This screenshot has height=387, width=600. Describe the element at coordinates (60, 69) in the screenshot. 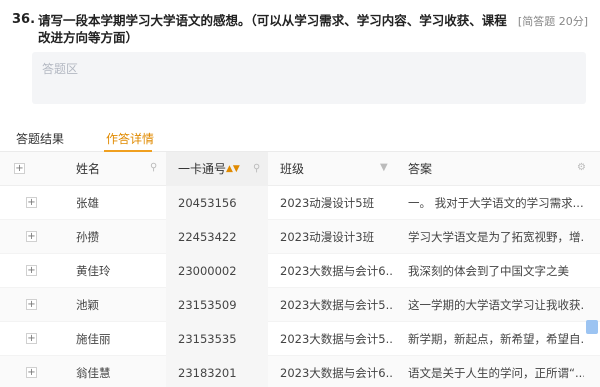

I see `answer-placeholder: 答题区` at that location.